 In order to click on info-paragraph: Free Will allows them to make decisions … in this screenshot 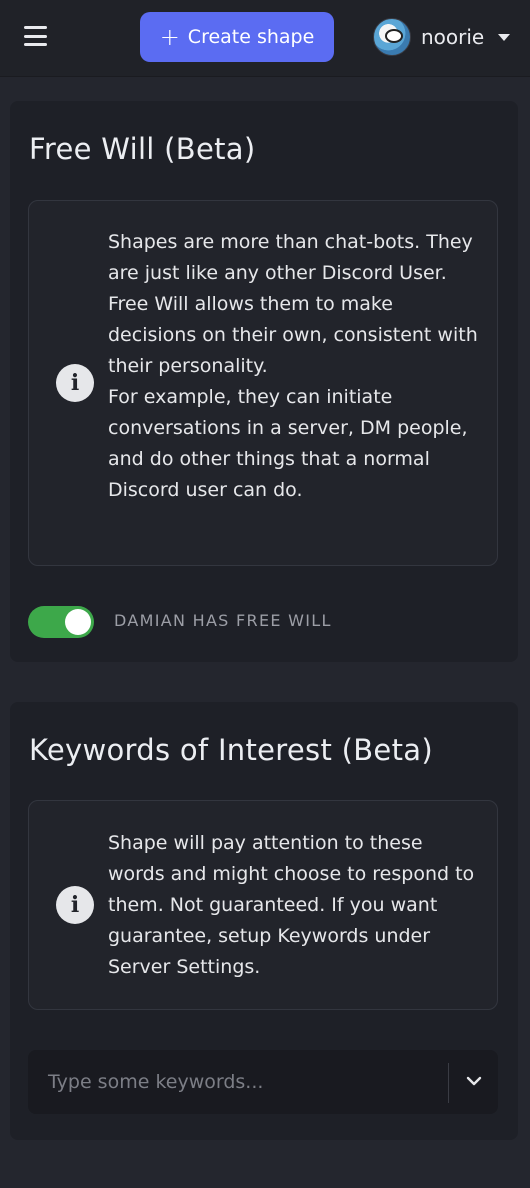, I will do `click(293, 335)`.